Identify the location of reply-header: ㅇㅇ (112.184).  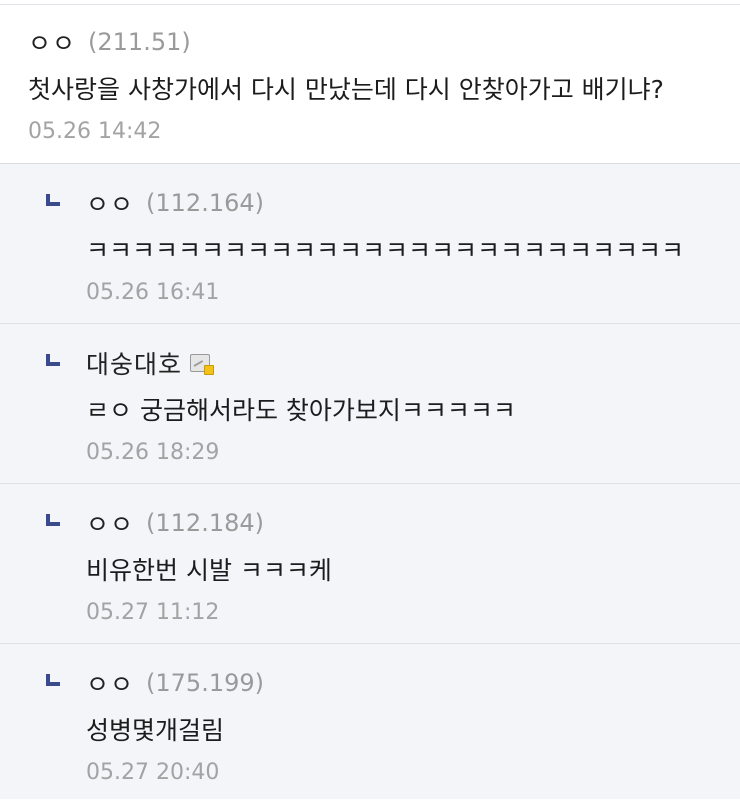
(413, 523).